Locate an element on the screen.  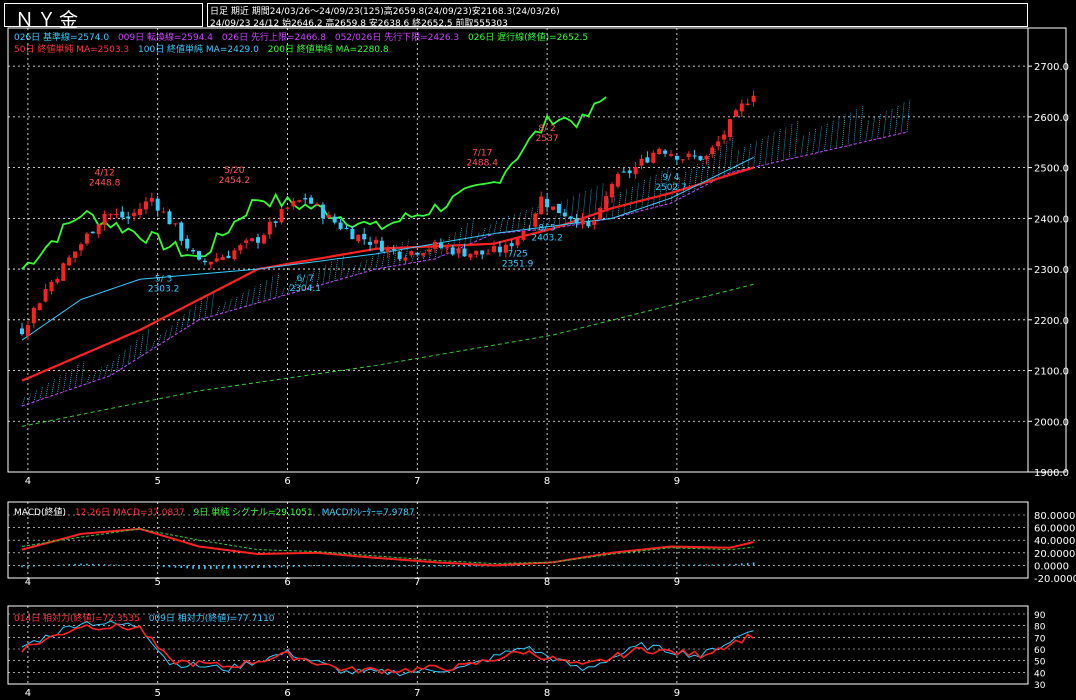
annotation-value: 2351.9 is located at coordinates (518, 265).